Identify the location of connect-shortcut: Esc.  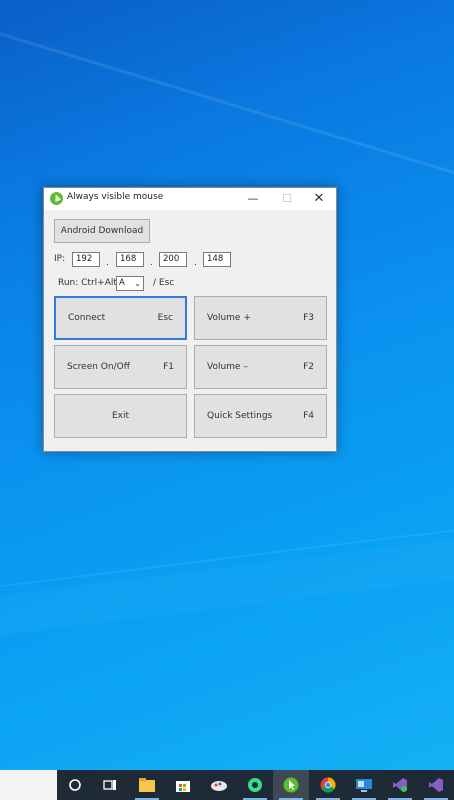
(165, 318).